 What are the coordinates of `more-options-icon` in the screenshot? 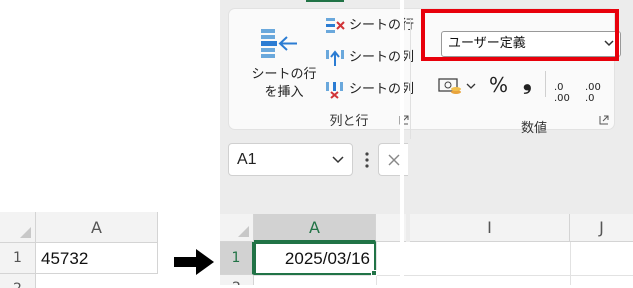 It's located at (367, 160).